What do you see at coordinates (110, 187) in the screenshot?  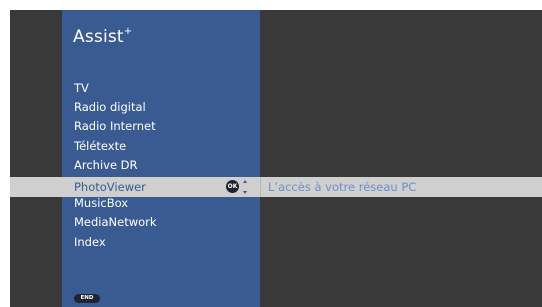 I see `menu-item-photoviewer: PhotoViewer` at bounding box center [110, 187].